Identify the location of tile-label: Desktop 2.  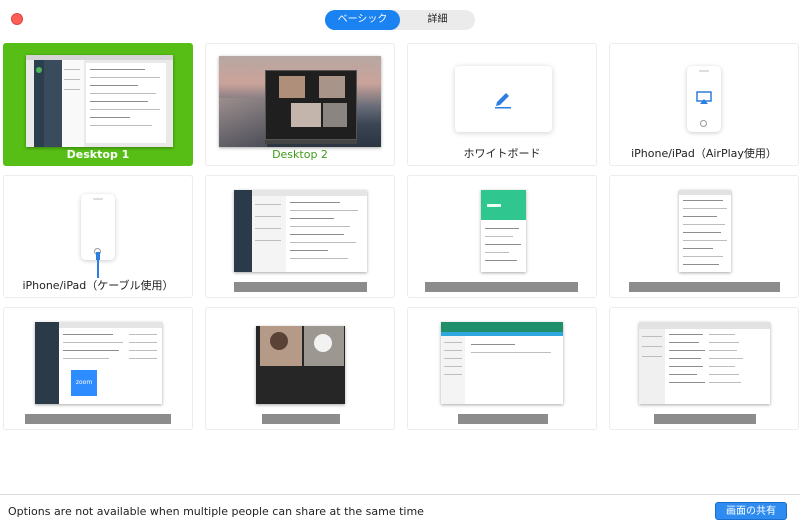
(300, 154).